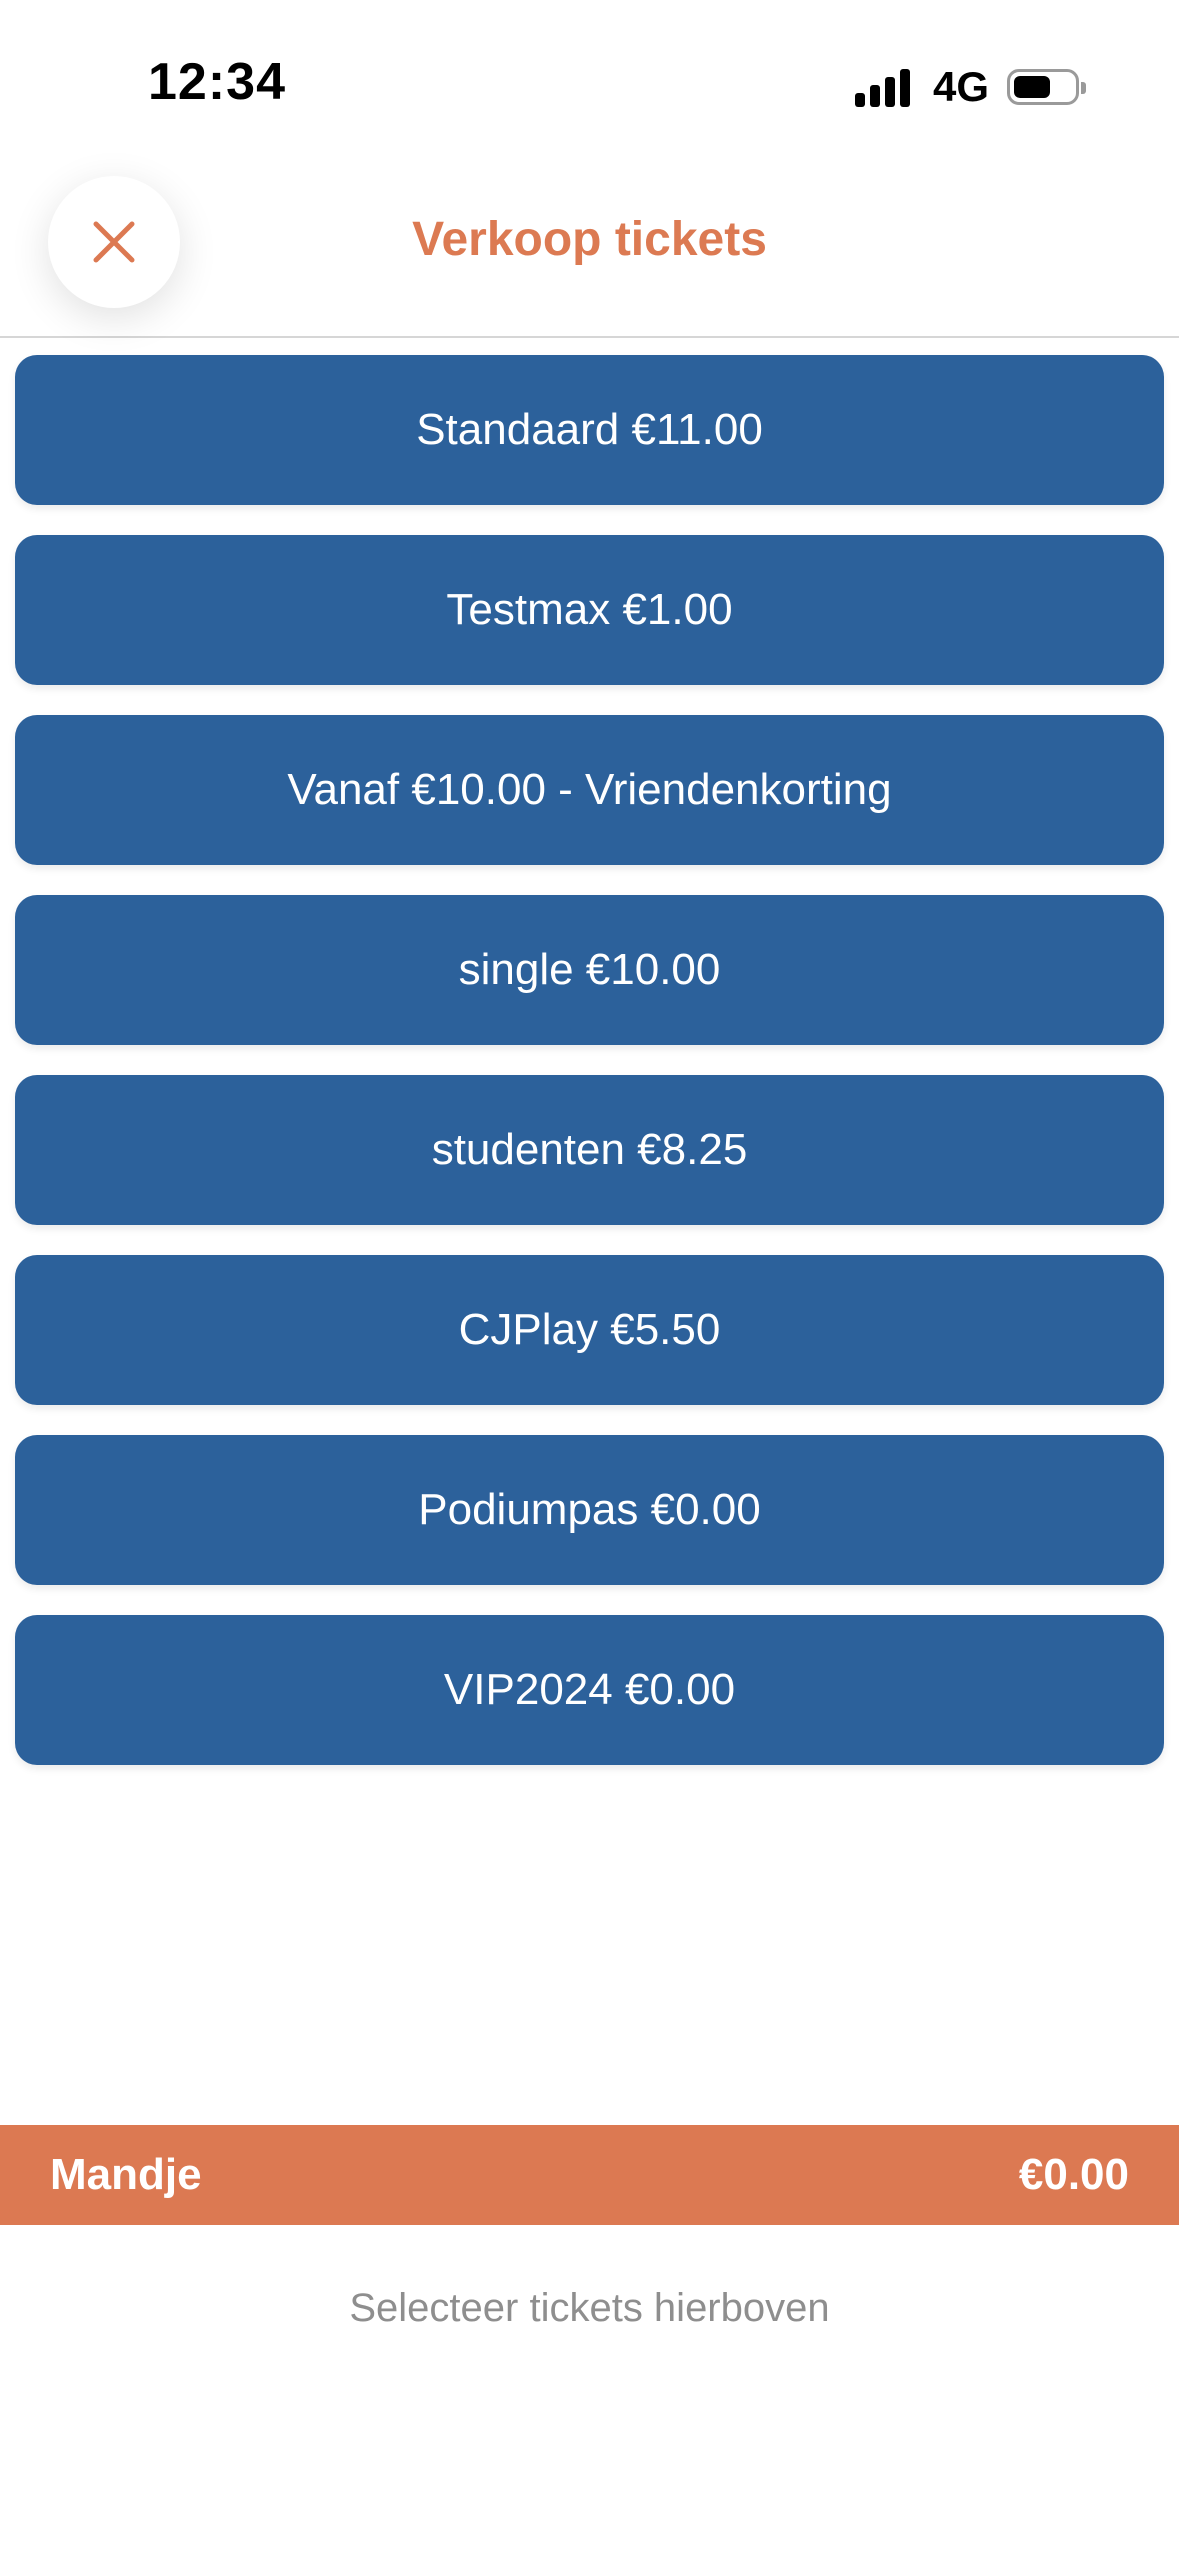  Describe the element at coordinates (589, 430) in the screenshot. I see `ticket-button-standaard: Standaard €11.00` at that location.